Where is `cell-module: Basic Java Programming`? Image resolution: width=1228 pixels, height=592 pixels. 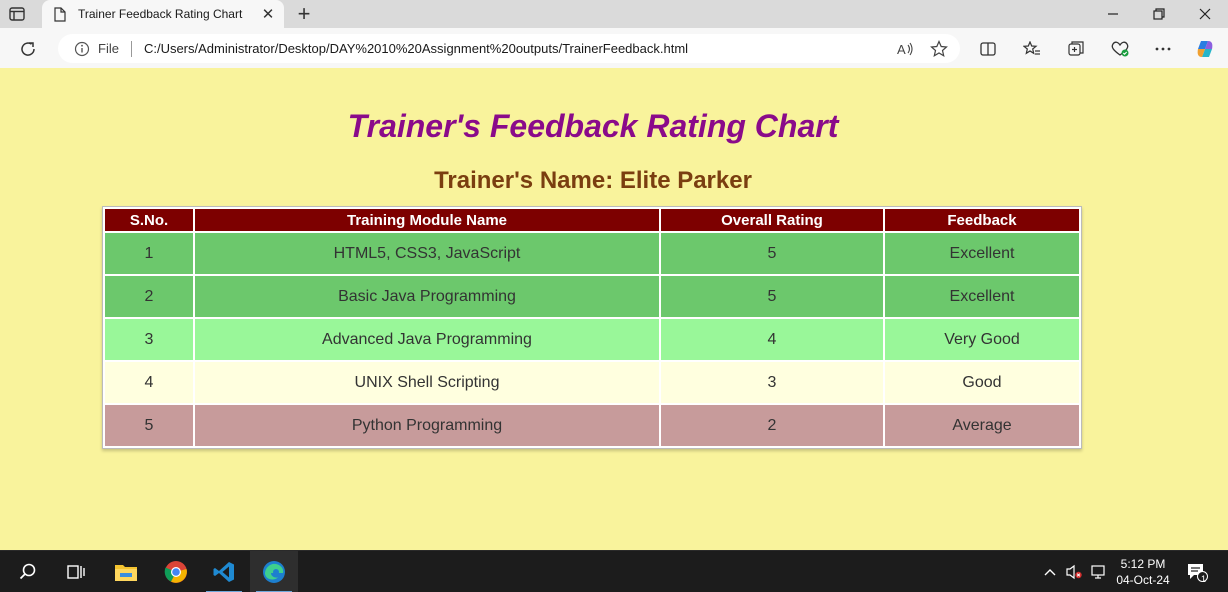 cell-module: Basic Java Programming is located at coordinates (427, 296).